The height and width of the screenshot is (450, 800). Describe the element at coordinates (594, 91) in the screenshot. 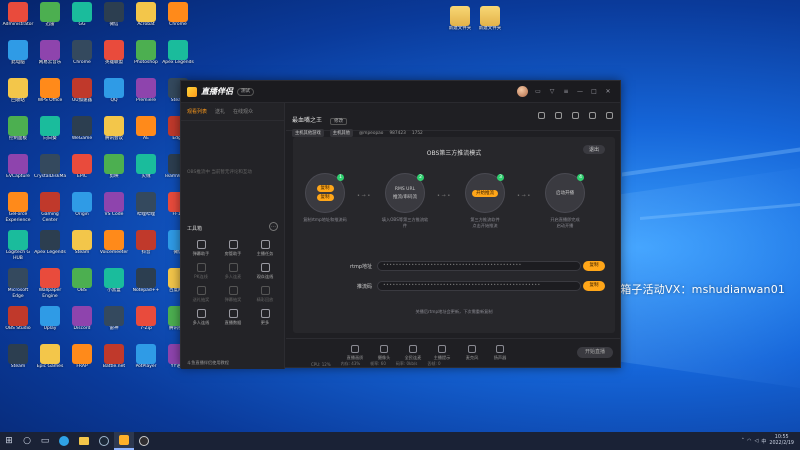

I see `maximize-icon: □` at that location.